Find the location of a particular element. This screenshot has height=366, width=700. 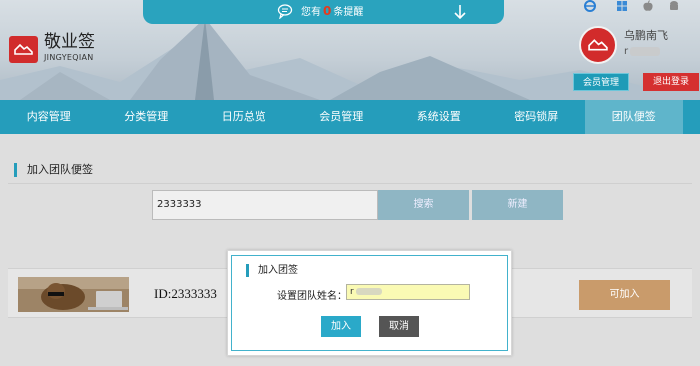

logout-button: 退出登录 is located at coordinates (671, 82).